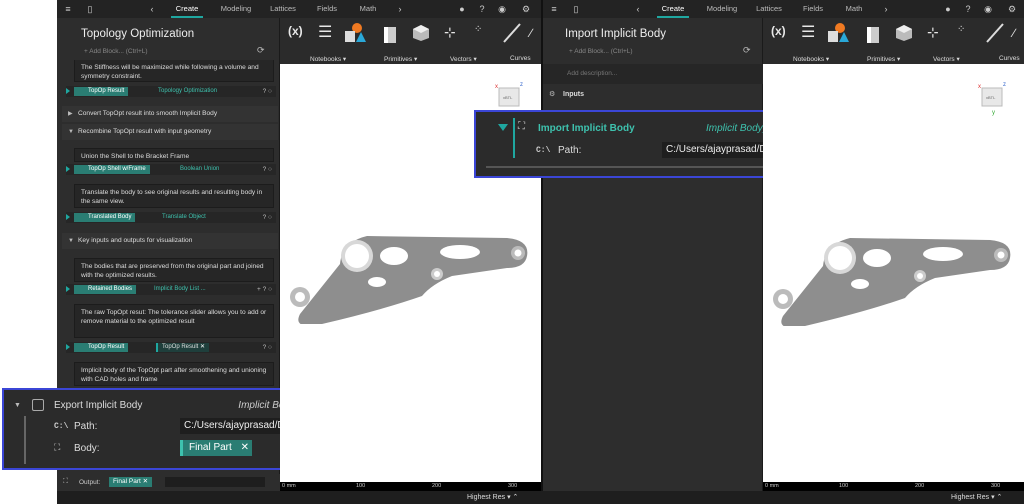 This screenshot has height=504, width=1024. Describe the element at coordinates (171, 91) in the screenshot. I see `block-row: TopOp Result Topology Optimization ? ○` at that location.